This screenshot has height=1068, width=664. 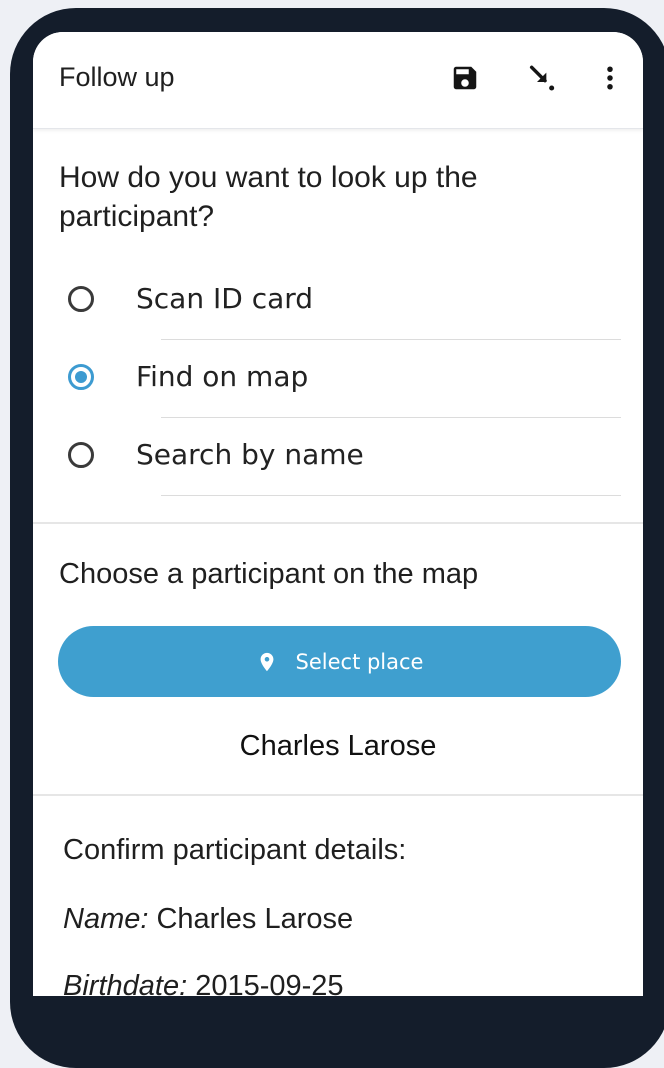 I want to click on detail-birthdate-value: 2015-09-25, so click(x=265, y=983).